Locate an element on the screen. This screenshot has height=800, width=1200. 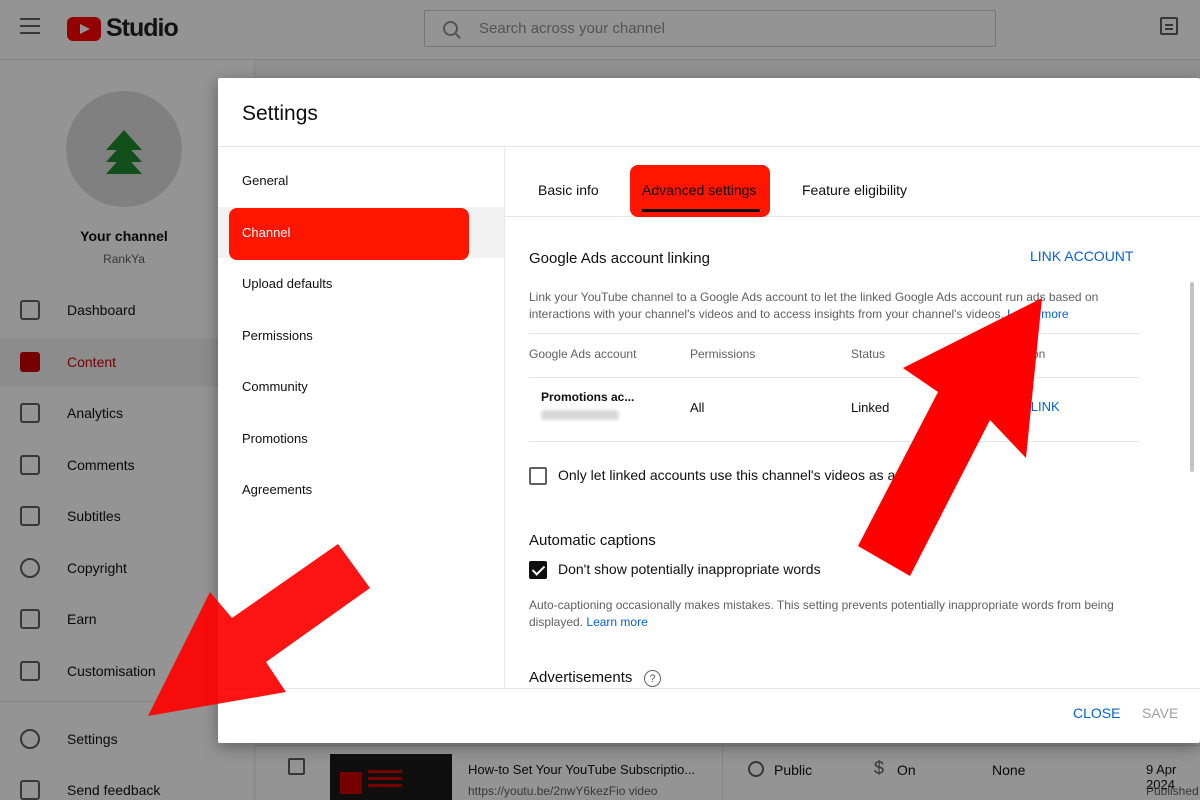
settings-nav-label: Upload defaults is located at coordinates (287, 283).